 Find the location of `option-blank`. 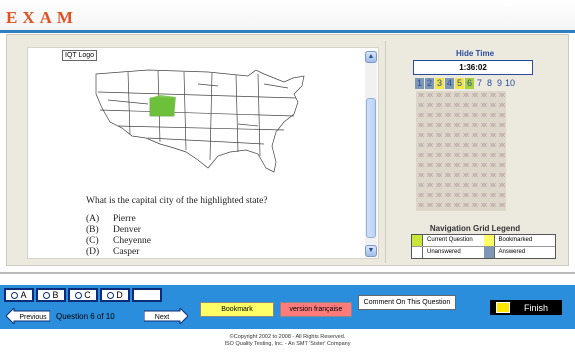

option-blank is located at coordinates (147, 295).